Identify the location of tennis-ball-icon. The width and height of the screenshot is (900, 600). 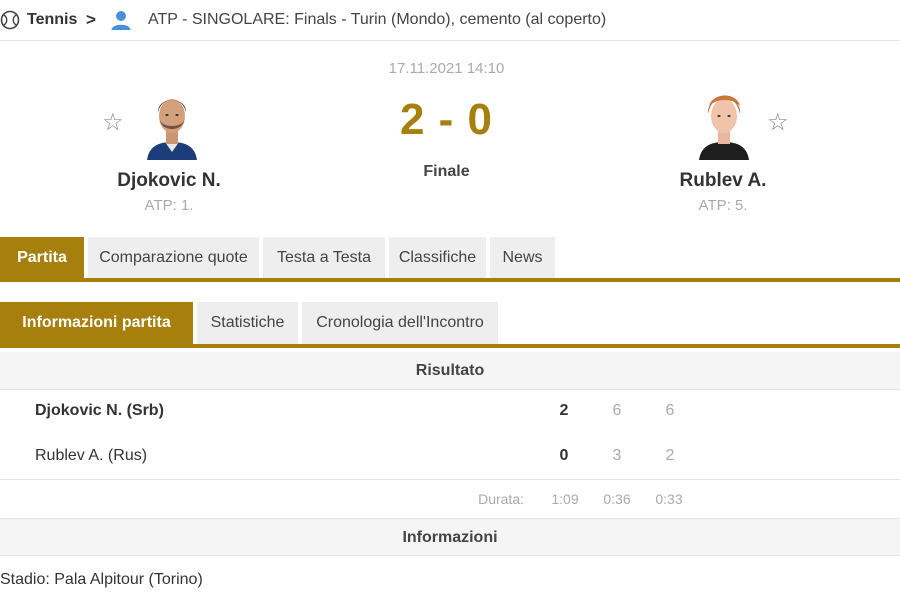
(10, 20).